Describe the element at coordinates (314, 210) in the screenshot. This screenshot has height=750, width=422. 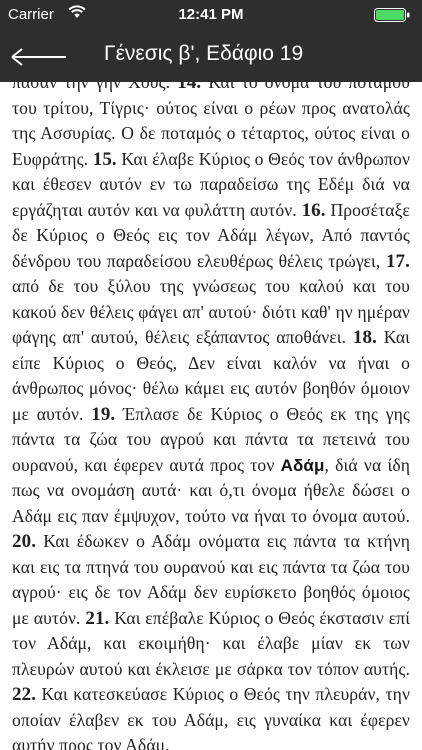
I see `verse-number: 16.` at that location.